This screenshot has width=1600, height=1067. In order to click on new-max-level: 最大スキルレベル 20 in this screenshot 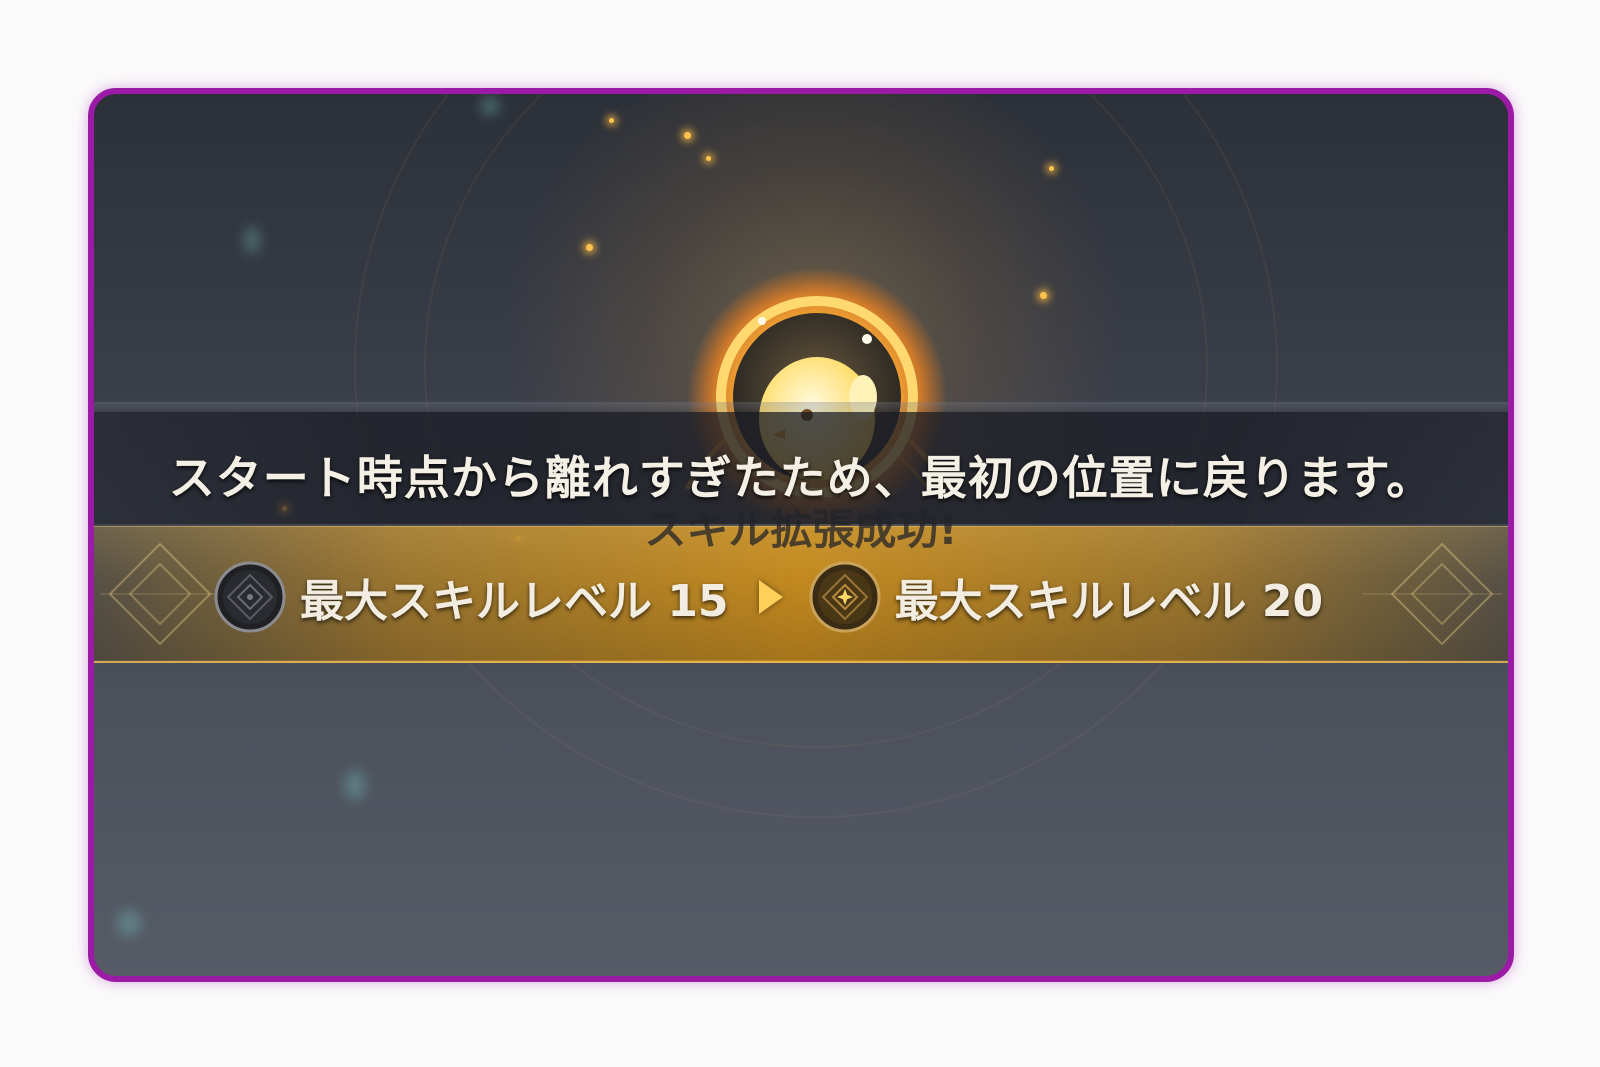, I will do `click(1109, 601)`.